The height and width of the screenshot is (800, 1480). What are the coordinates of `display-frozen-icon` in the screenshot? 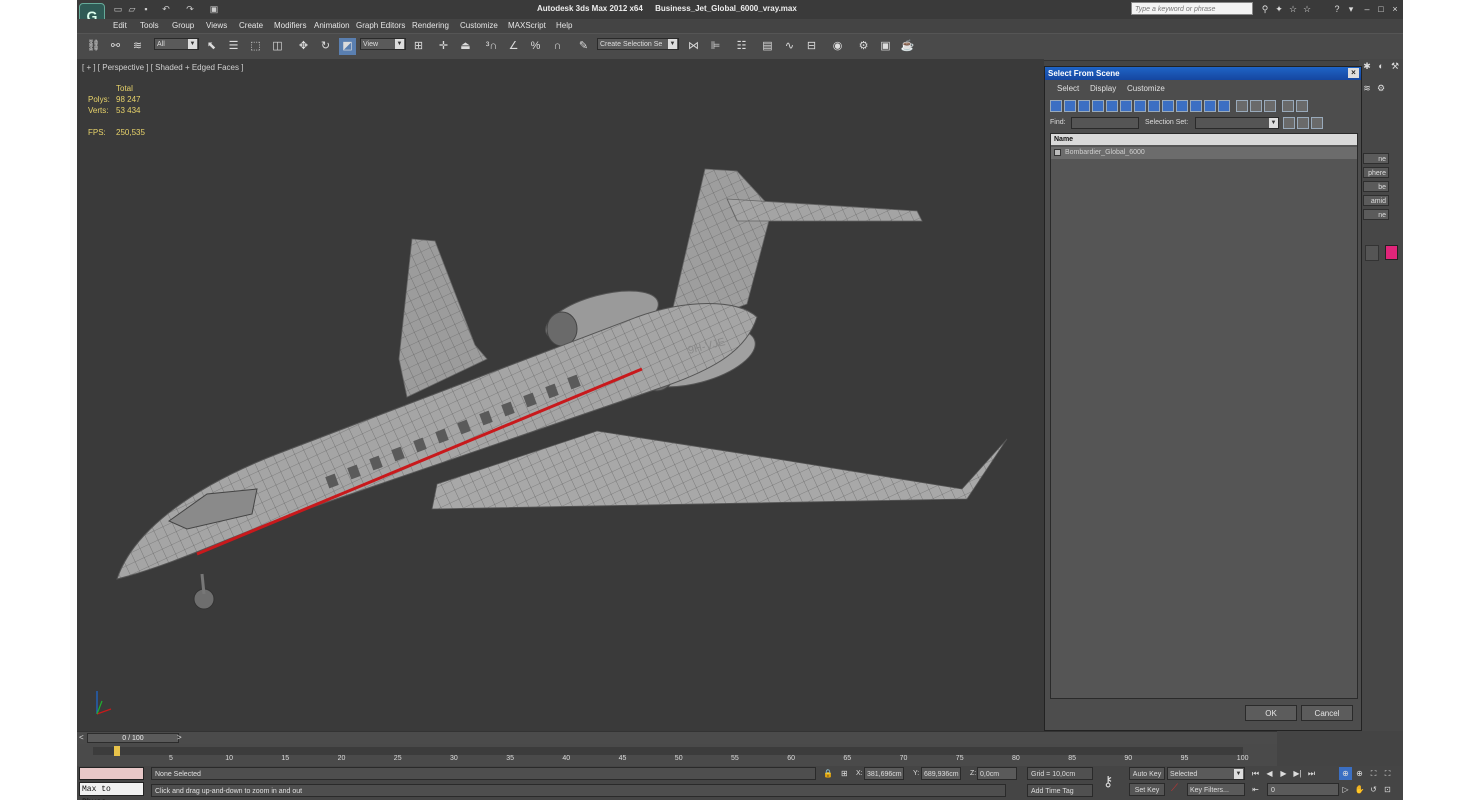 It's located at (1196, 106).